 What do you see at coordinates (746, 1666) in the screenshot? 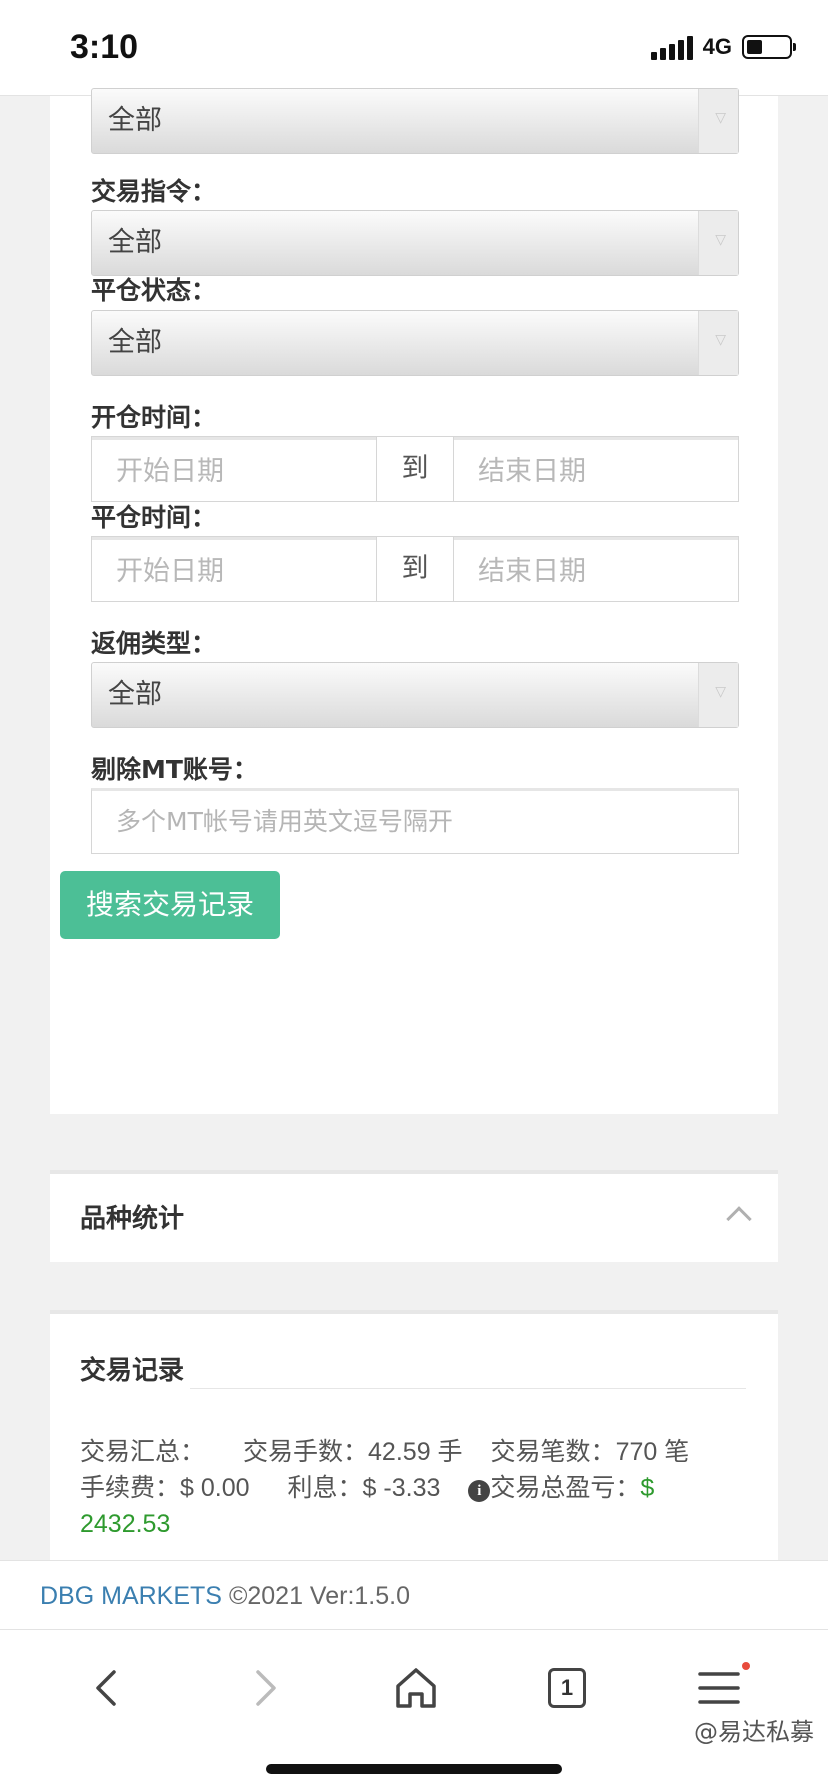
I see `notification-dot` at bounding box center [746, 1666].